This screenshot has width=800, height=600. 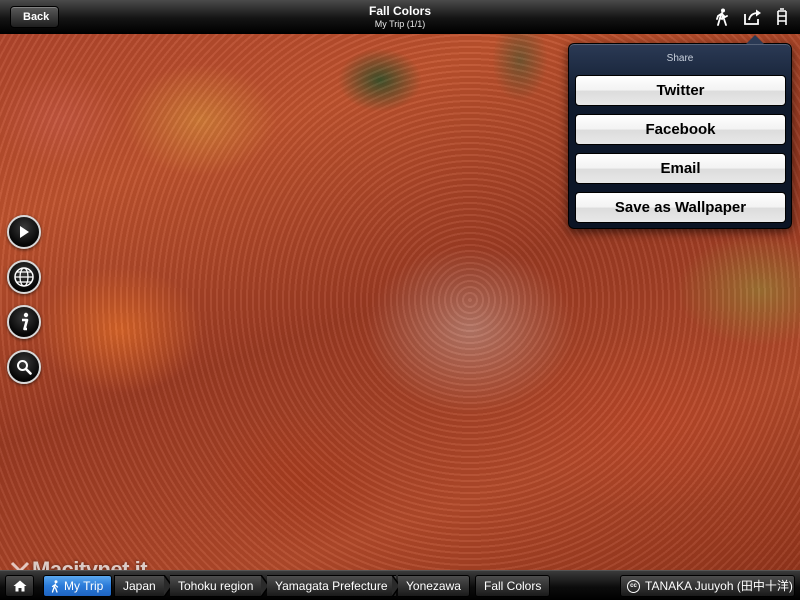 I want to click on share-icon, so click(x=753, y=17).